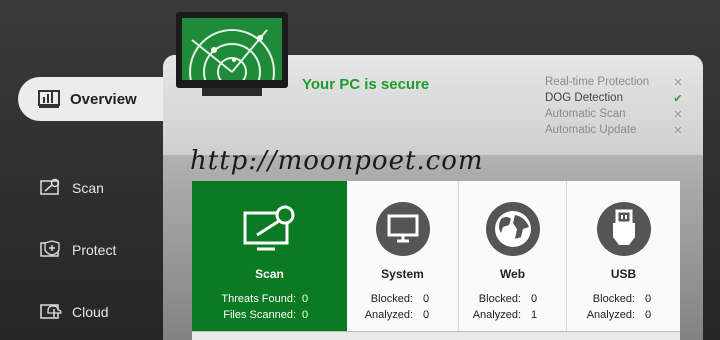  I want to click on sidebar-item-label: Protect, so click(94, 250).